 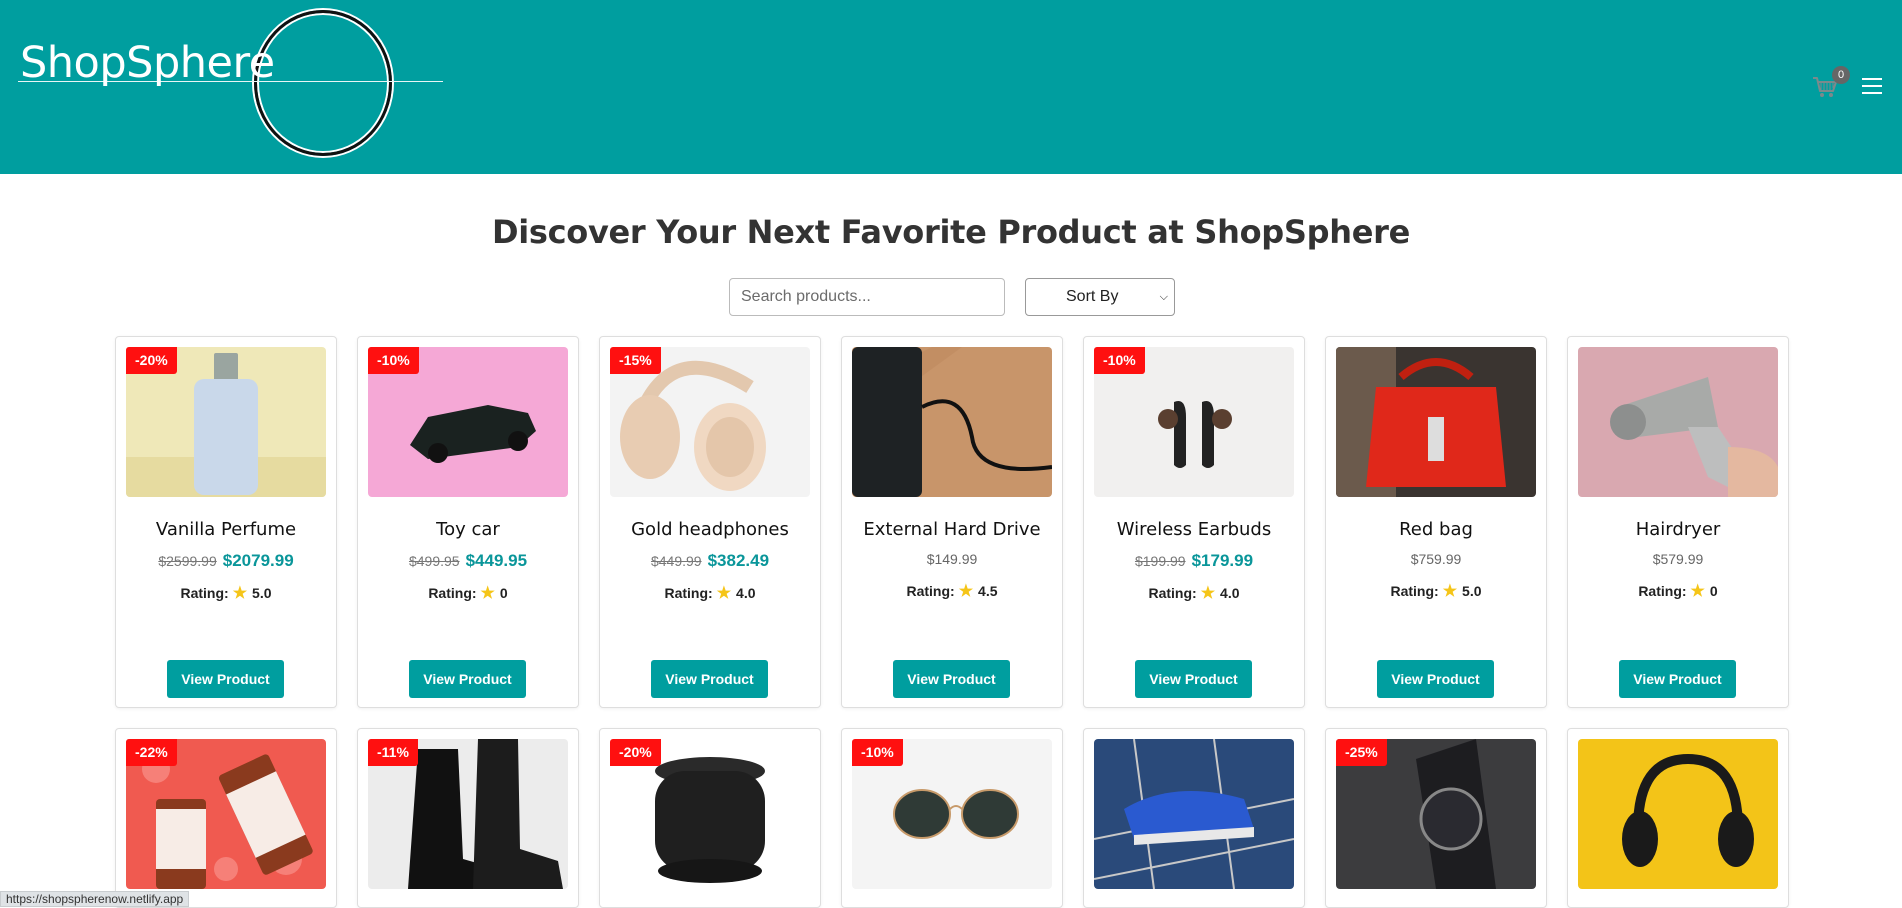 What do you see at coordinates (1361, 752) in the screenshot?
I see `discount-badge: -25%` at bounding box center [1361, 752].